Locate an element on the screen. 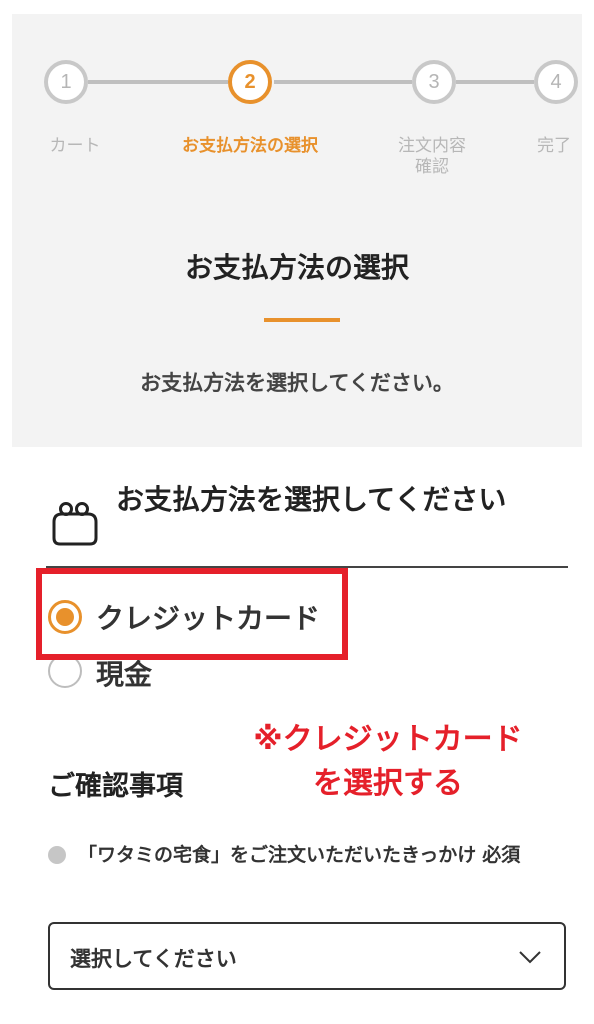 Image resolution: width=594 pixels, height=1024 pixels. annotation-text: ※クレジットカード を選択する is located at coordinates (388, 761).